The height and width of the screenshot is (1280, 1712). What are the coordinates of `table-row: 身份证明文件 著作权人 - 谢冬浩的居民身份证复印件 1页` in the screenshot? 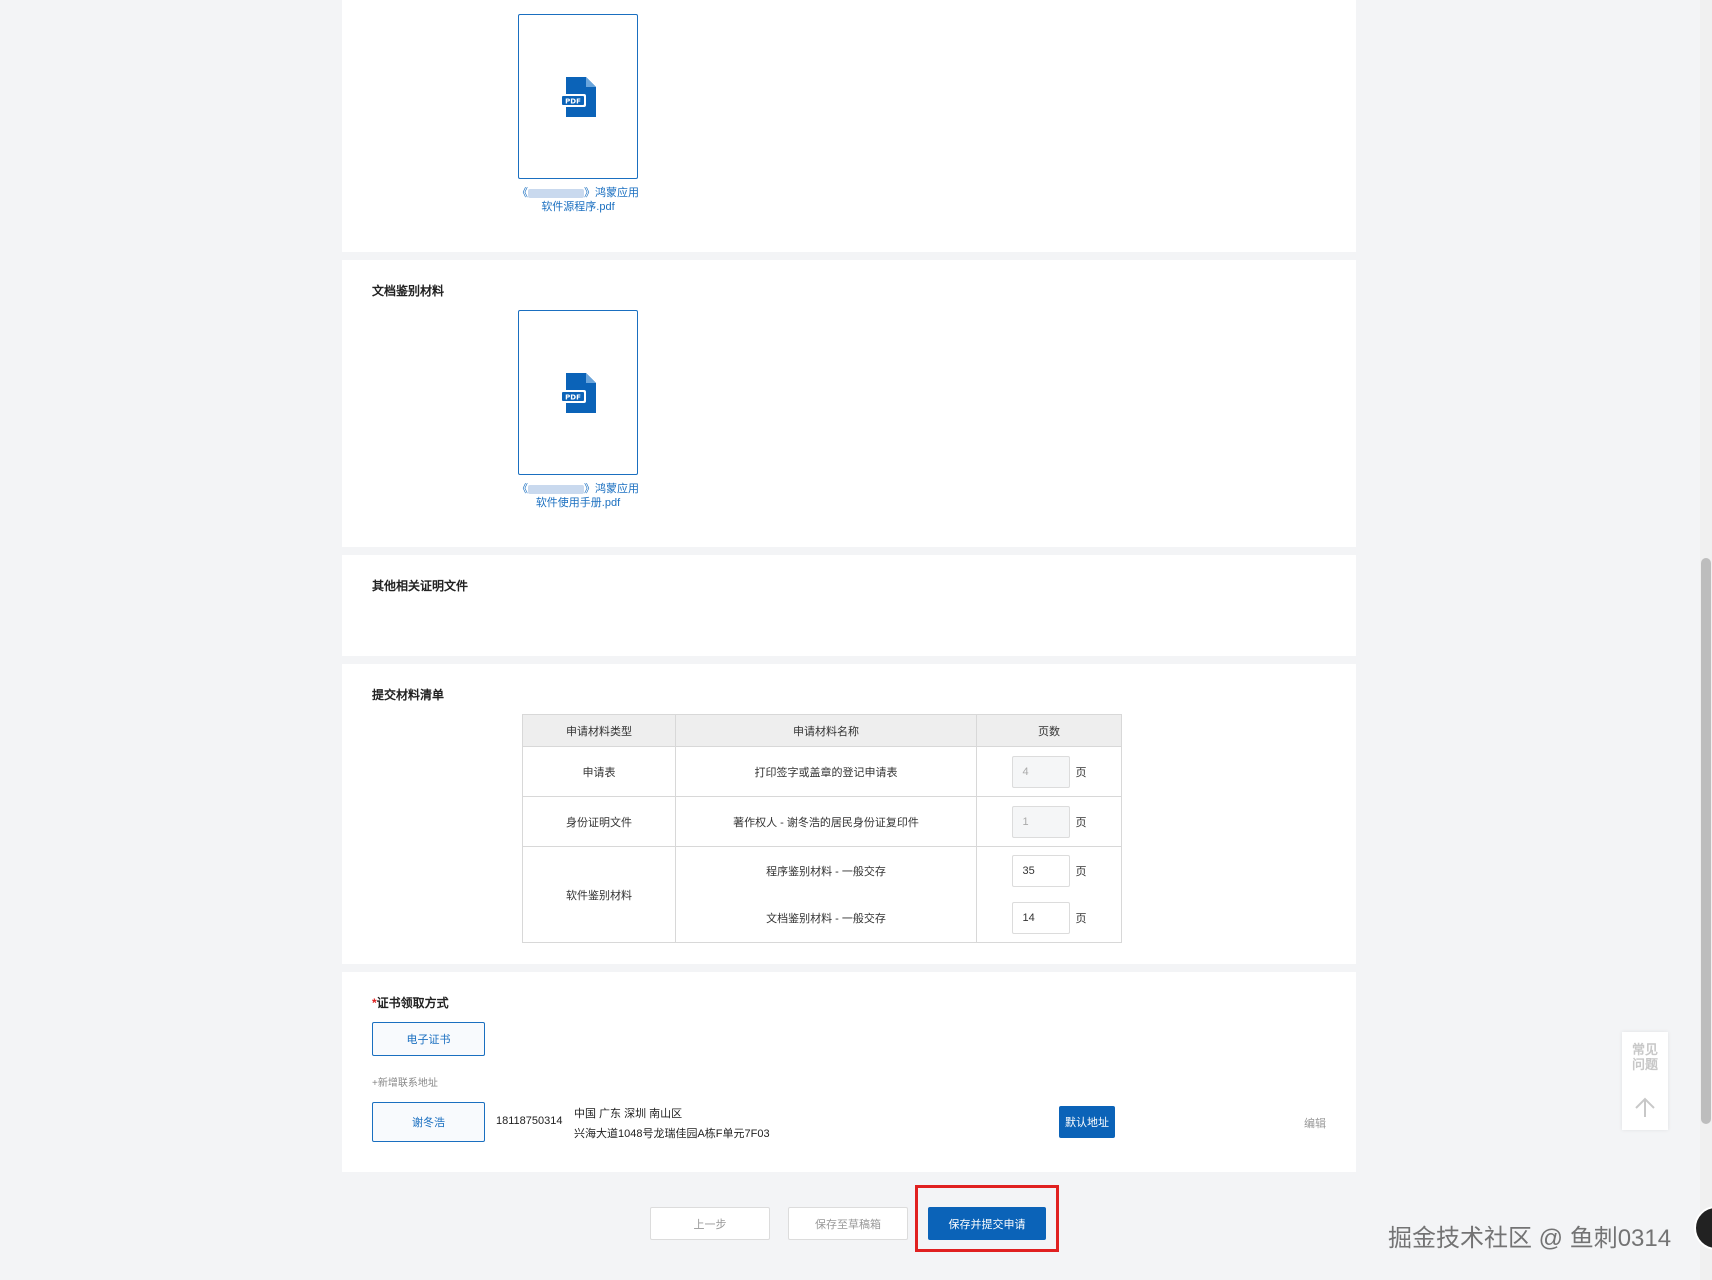 It's located at (822, 821).